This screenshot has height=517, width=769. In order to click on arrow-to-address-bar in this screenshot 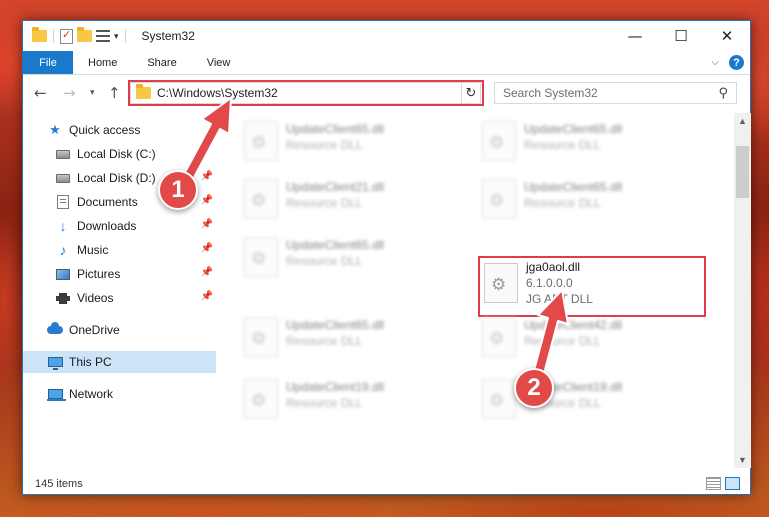, I will do `click(206, 140)`.